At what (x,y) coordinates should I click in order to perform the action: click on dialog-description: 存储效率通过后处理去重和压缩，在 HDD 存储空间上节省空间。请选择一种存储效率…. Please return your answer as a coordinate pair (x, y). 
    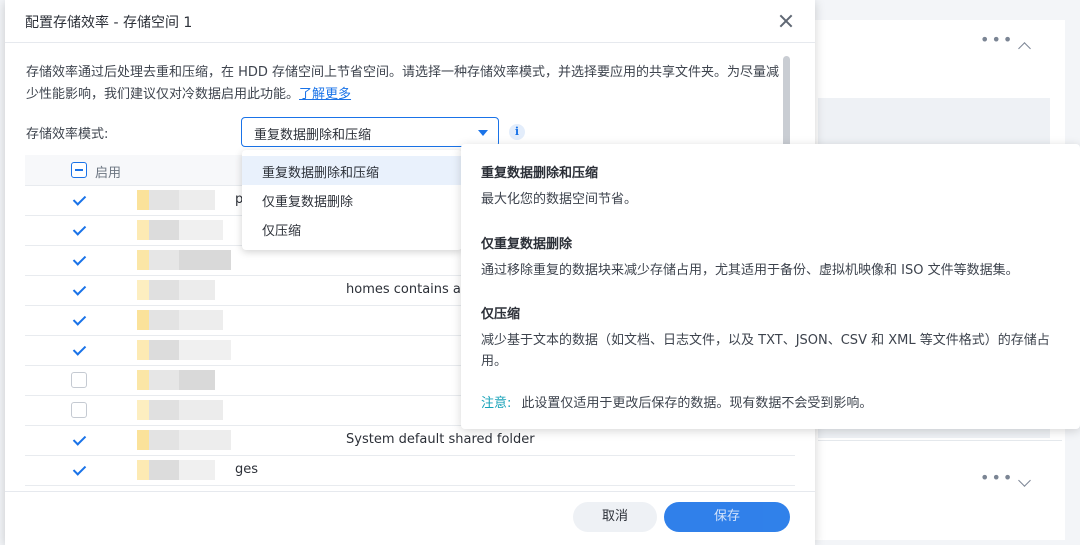
    Looking at the image, I should click on (406, 84).